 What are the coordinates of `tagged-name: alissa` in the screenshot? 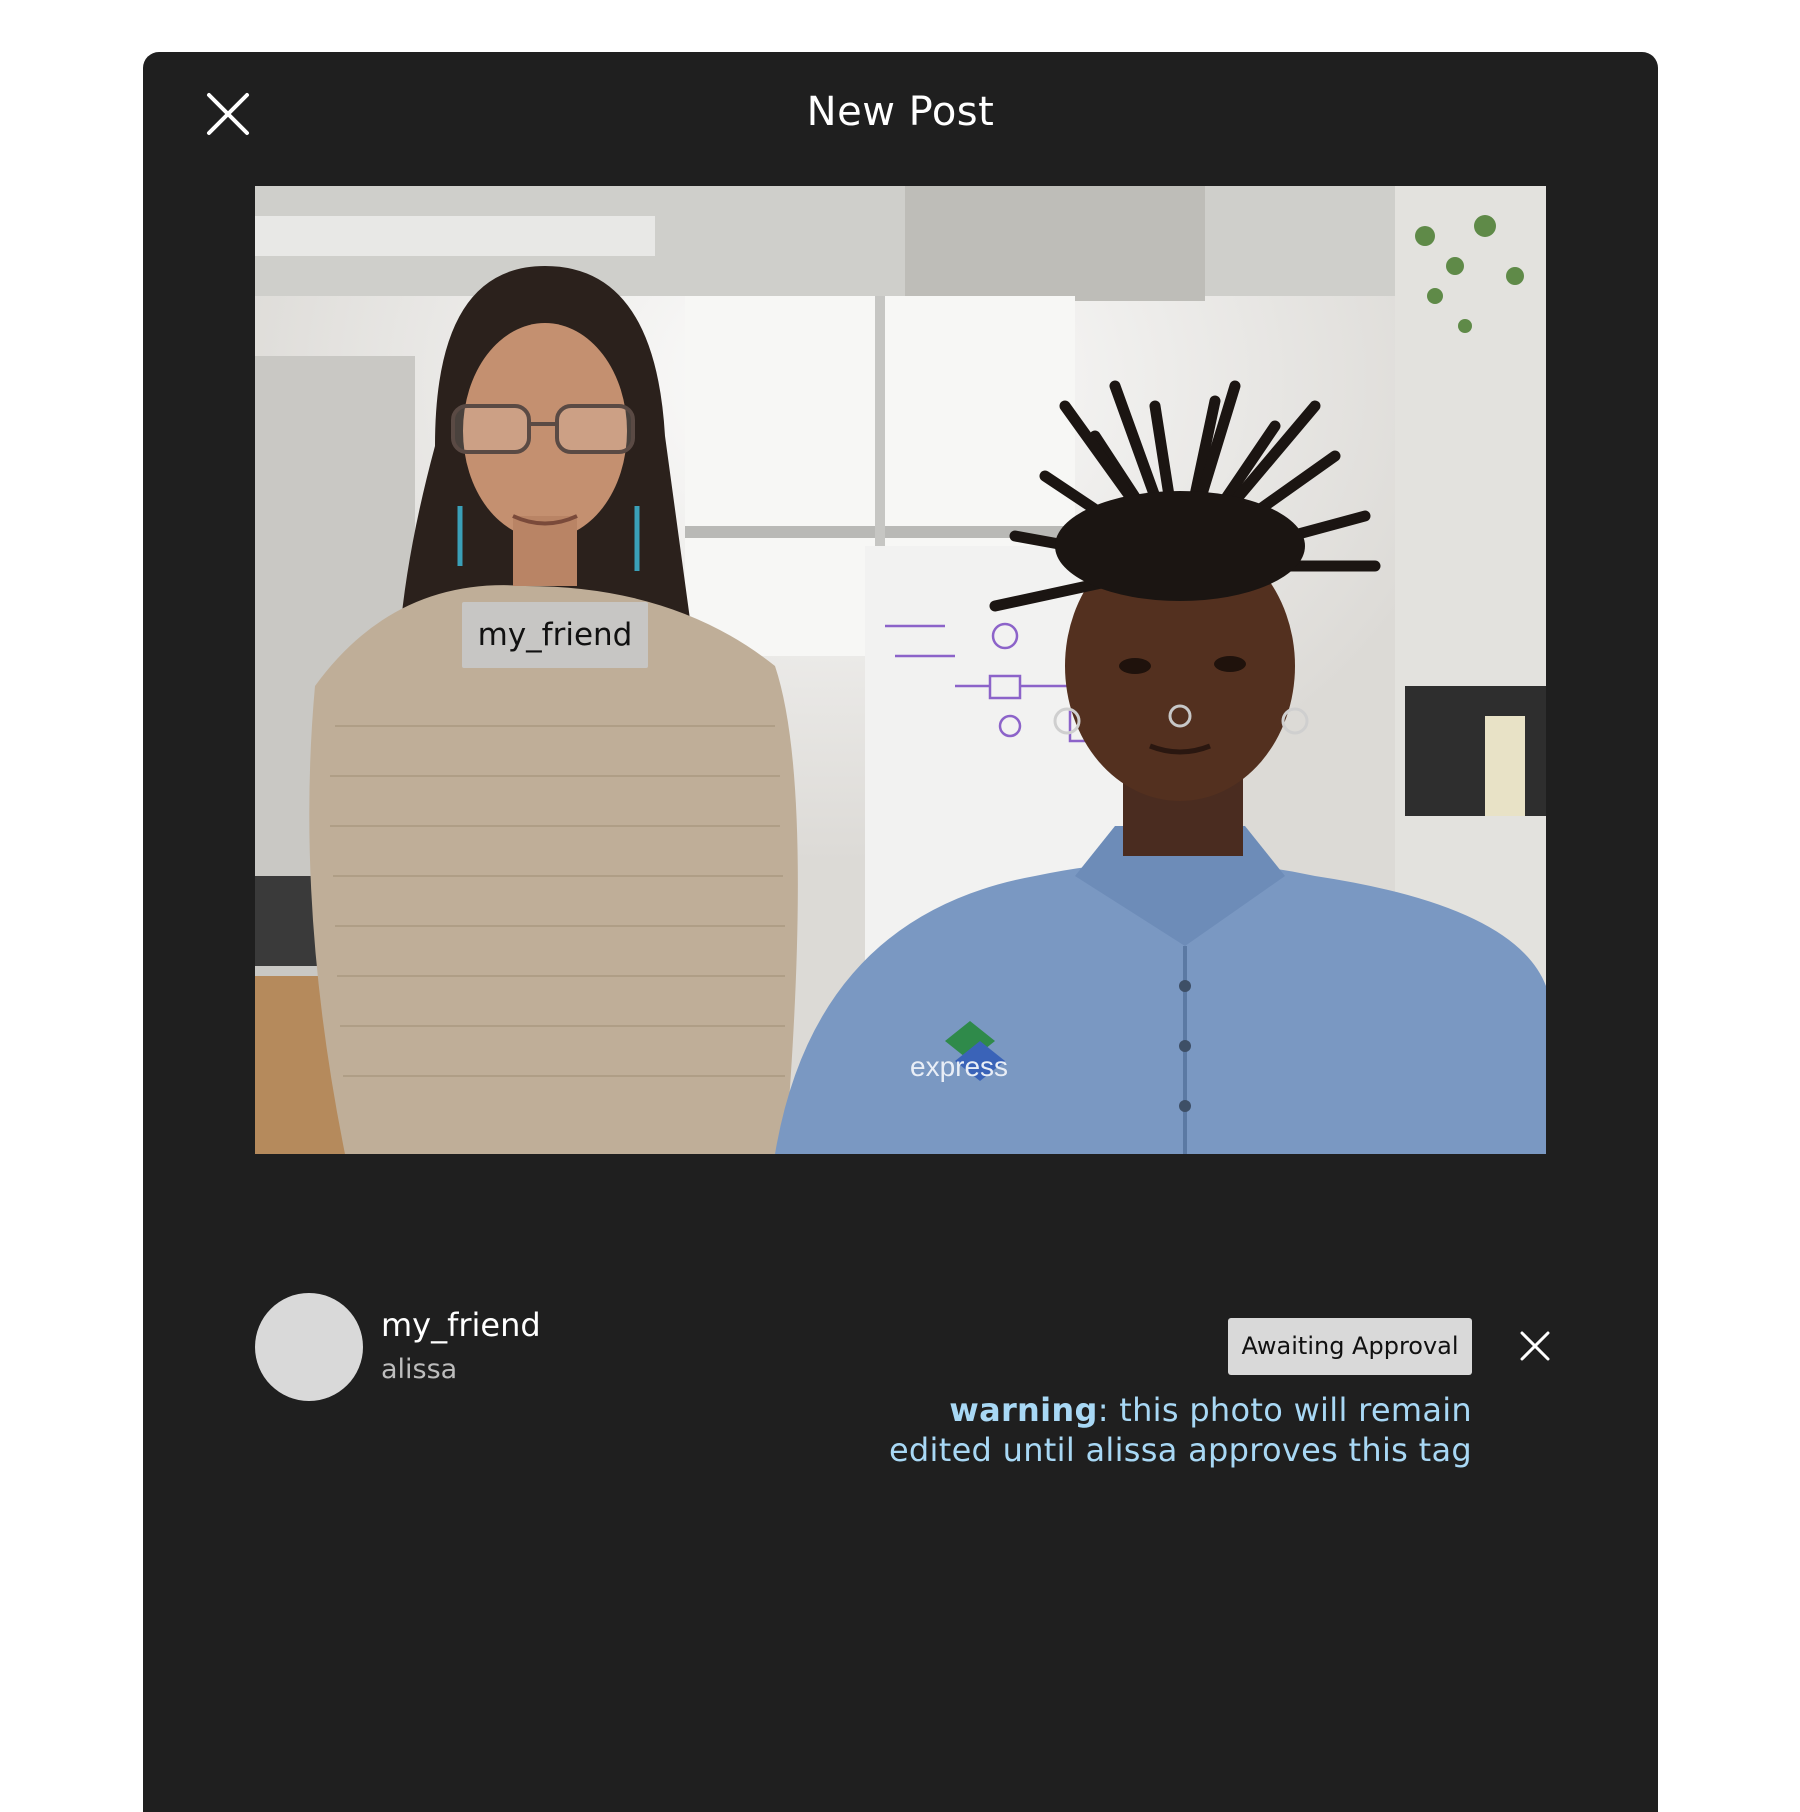 It's located at (419, 1369).